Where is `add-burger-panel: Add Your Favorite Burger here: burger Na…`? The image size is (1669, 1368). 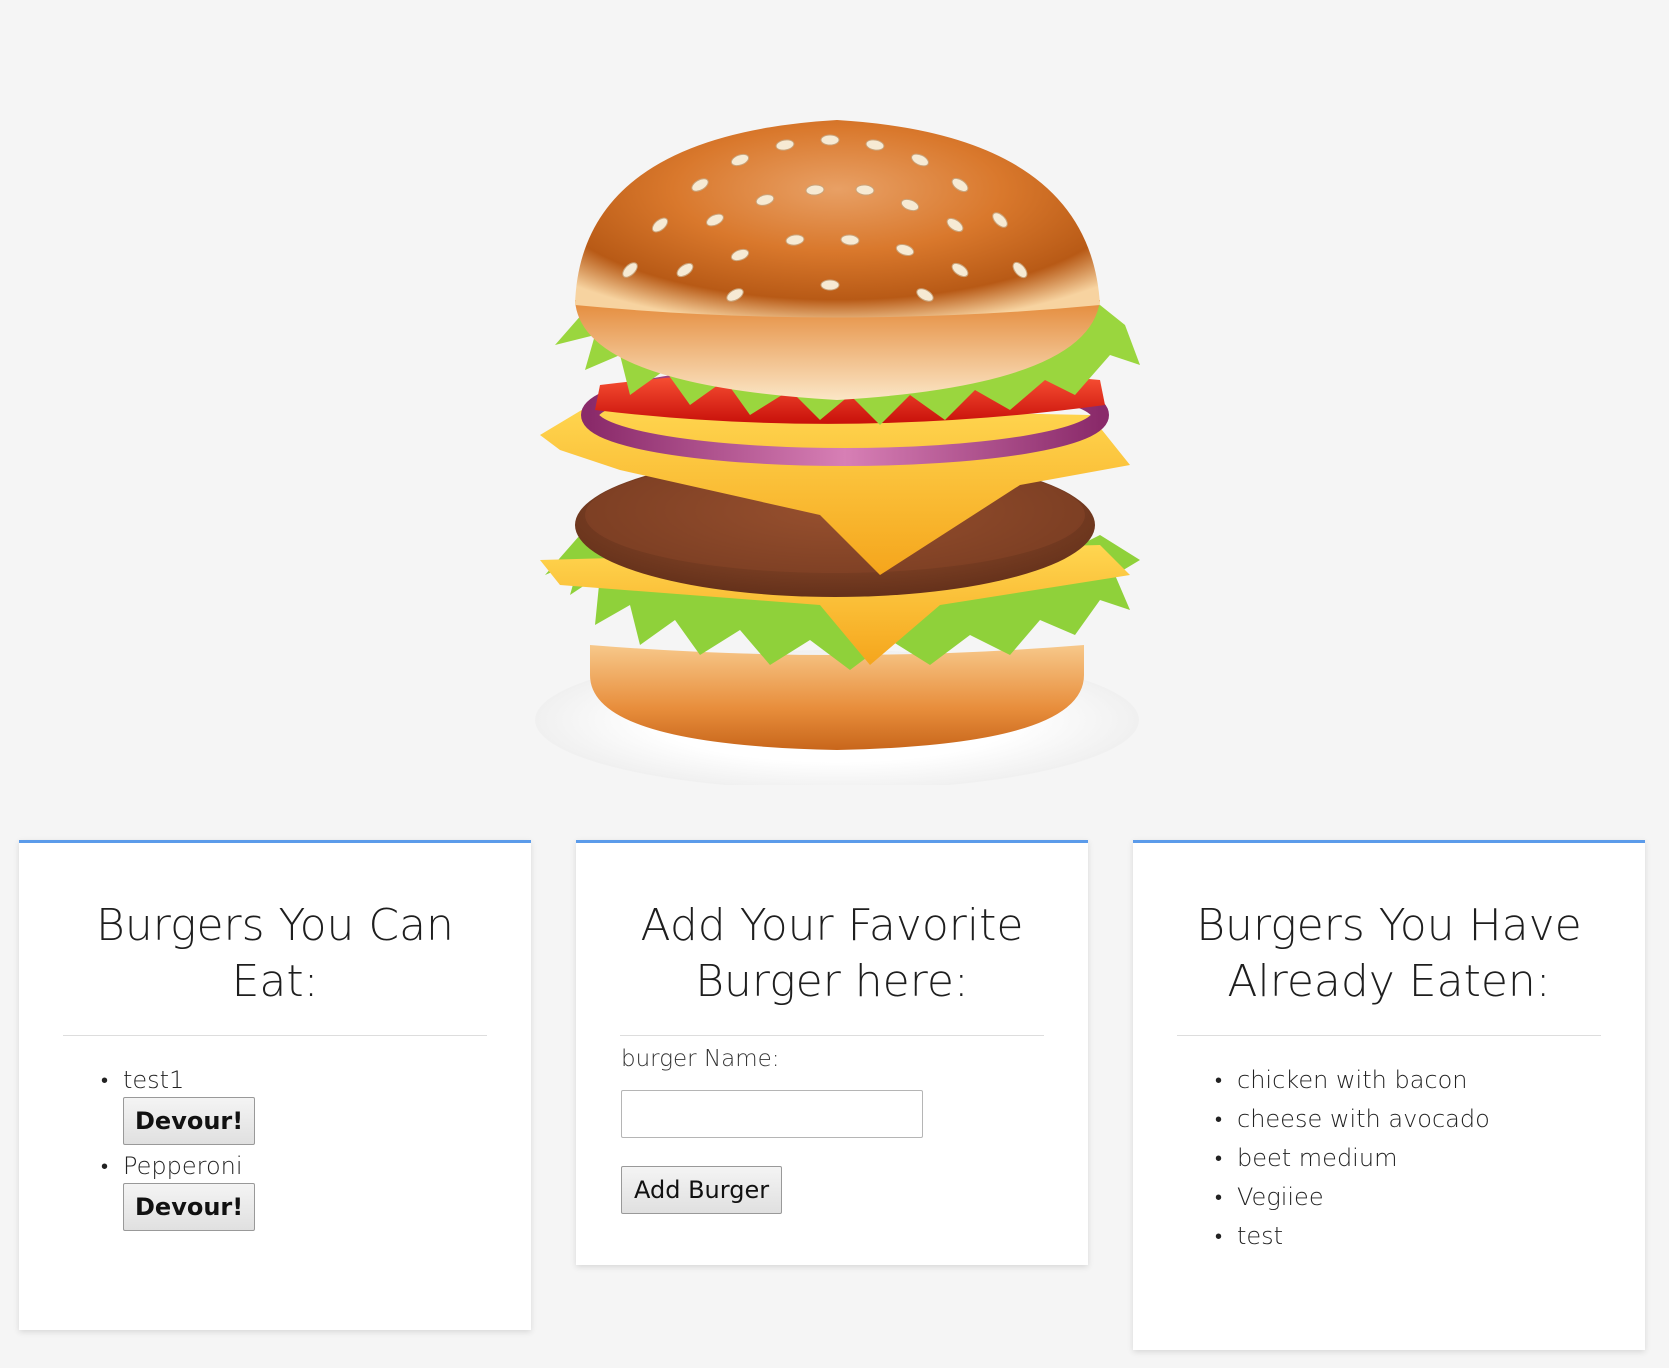 add-burger-panel: Add Your Favorite Burger here: burger Na… is located at coordinates (832, 1052).